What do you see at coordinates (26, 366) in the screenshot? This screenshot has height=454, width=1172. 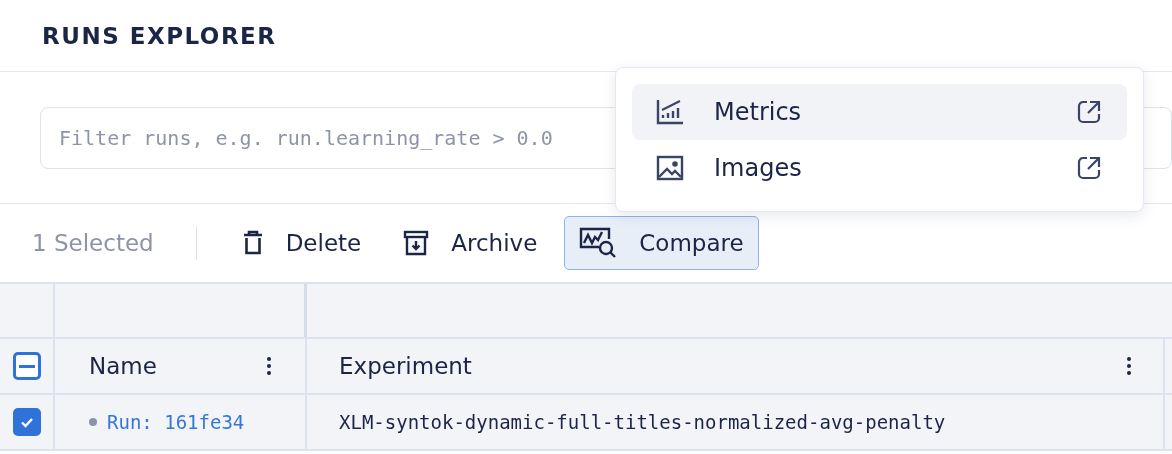 I see `select-all-checkbox` at bounding box center [26, 366].